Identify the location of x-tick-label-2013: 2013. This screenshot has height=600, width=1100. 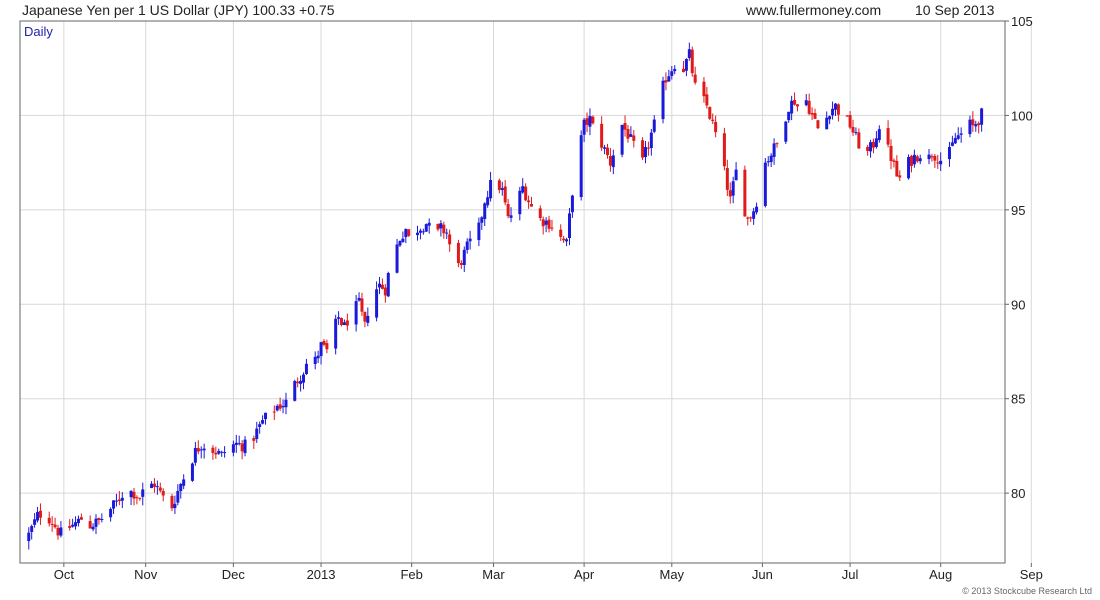
(321, 574).